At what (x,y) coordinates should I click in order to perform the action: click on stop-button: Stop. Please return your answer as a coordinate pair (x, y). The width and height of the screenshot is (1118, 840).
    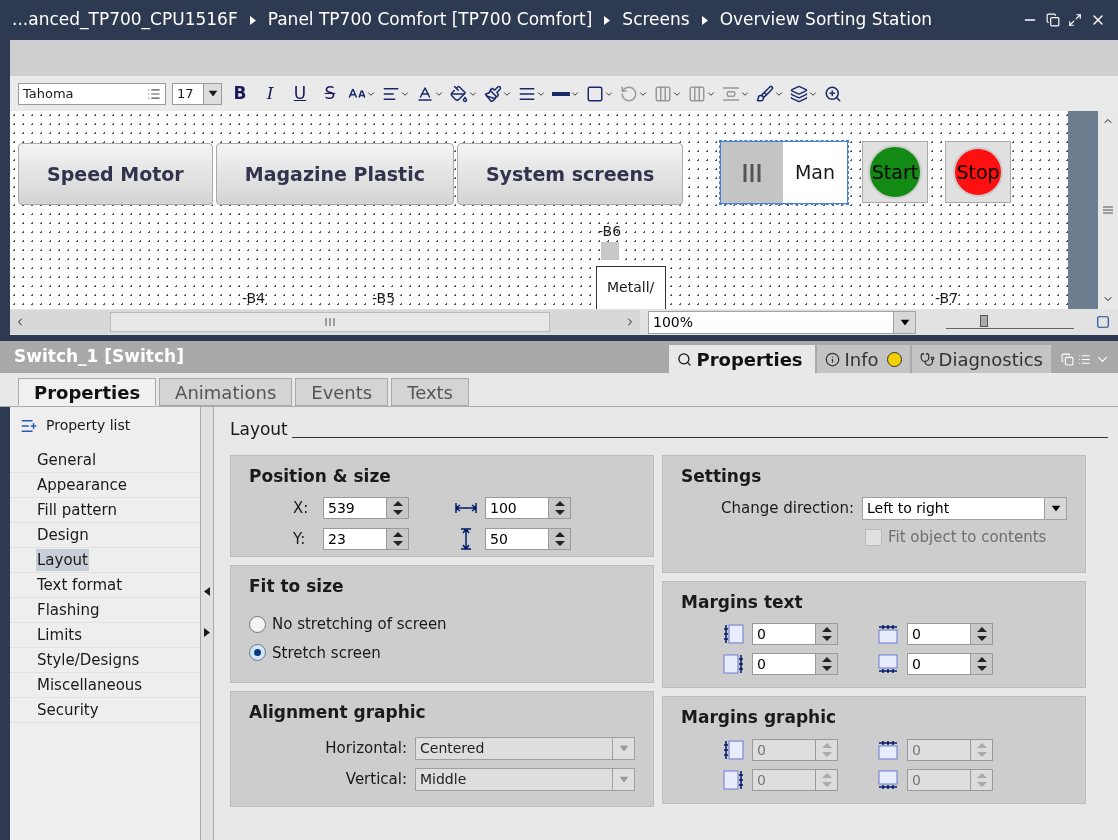
    Looking at the image, I should click on (978, 172).